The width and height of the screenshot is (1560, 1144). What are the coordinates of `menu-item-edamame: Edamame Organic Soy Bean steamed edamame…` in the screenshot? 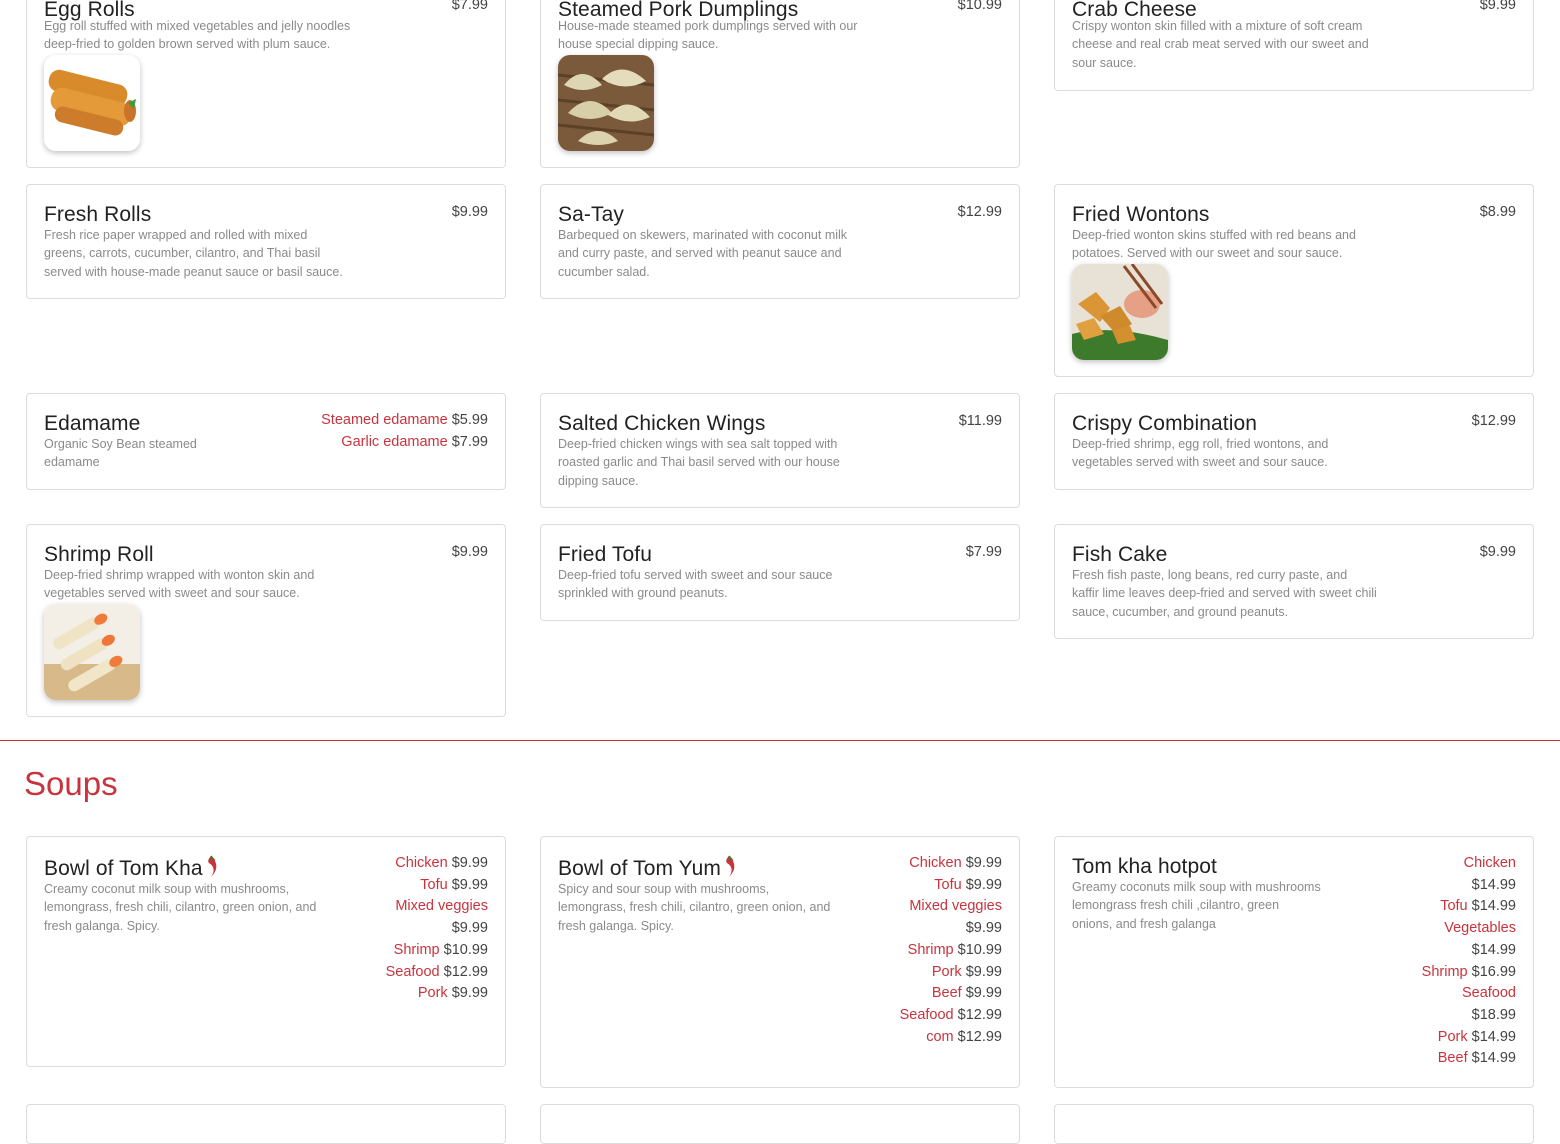 It's located at (266, 441).